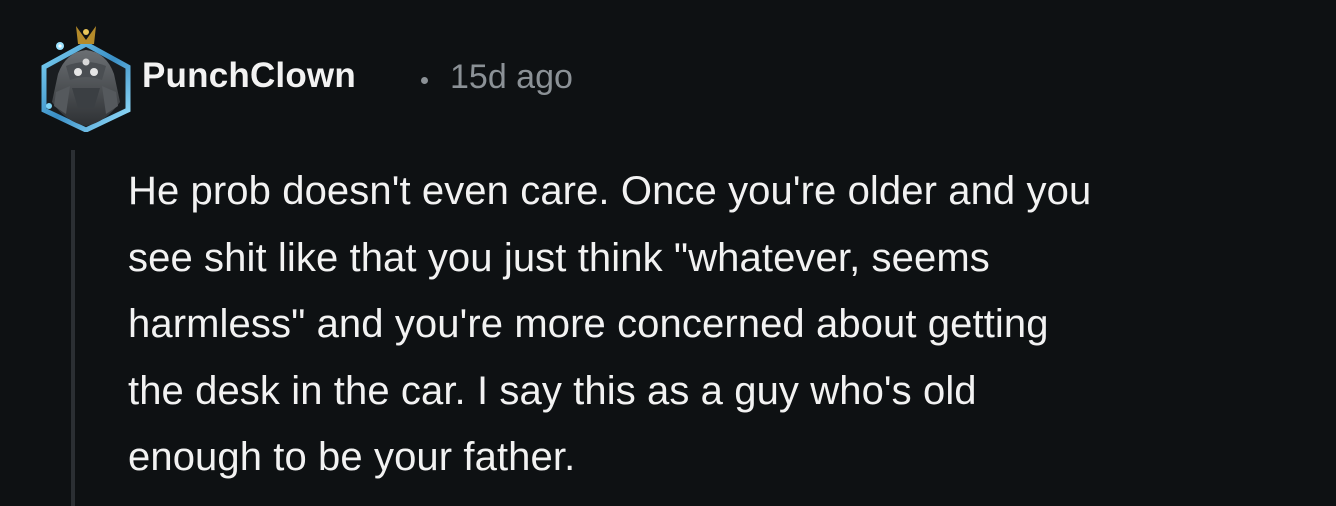  I want to click on user-avatar, so click(86, 77).